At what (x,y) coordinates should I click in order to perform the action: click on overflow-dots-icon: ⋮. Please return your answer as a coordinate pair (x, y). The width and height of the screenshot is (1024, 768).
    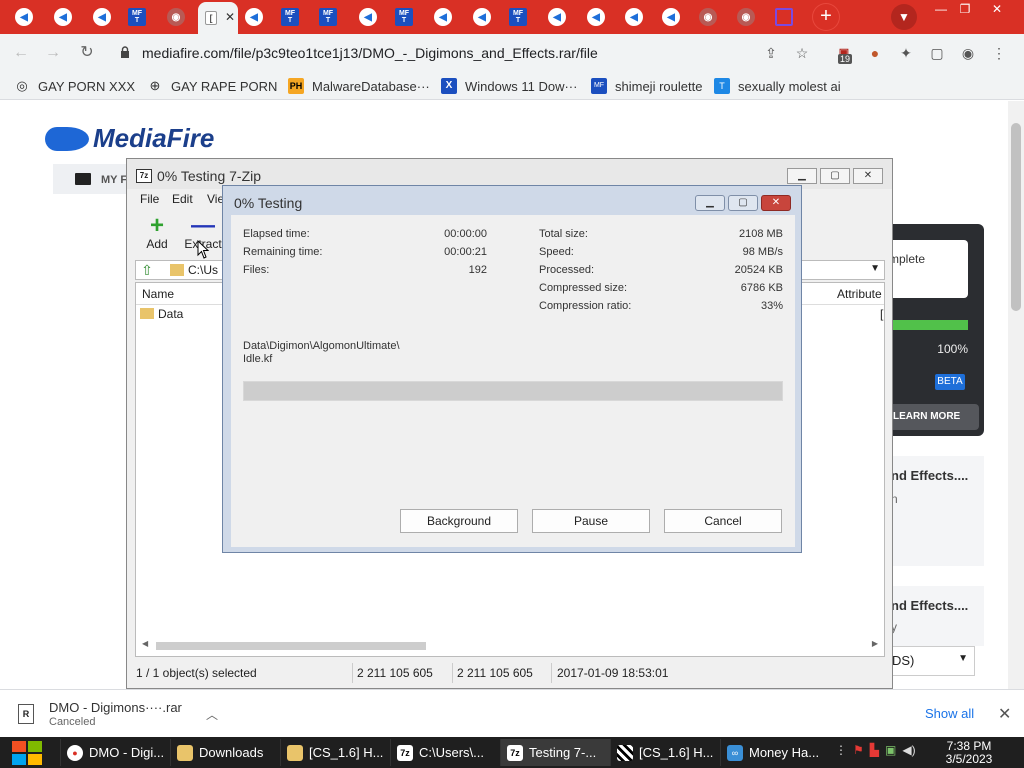
    Looking at the image, I should click on (841, 753).